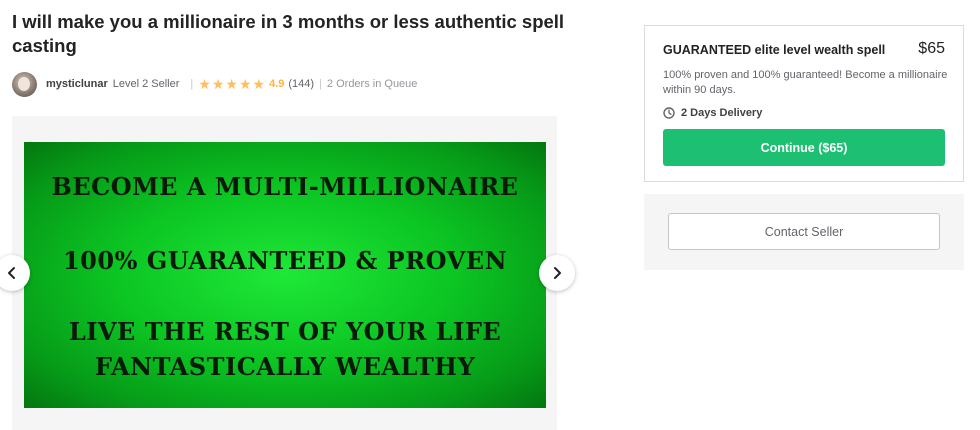 The width and height of the screenshot is (980, 430). I want to click on rating-score: 4.9, so click(277, 84).